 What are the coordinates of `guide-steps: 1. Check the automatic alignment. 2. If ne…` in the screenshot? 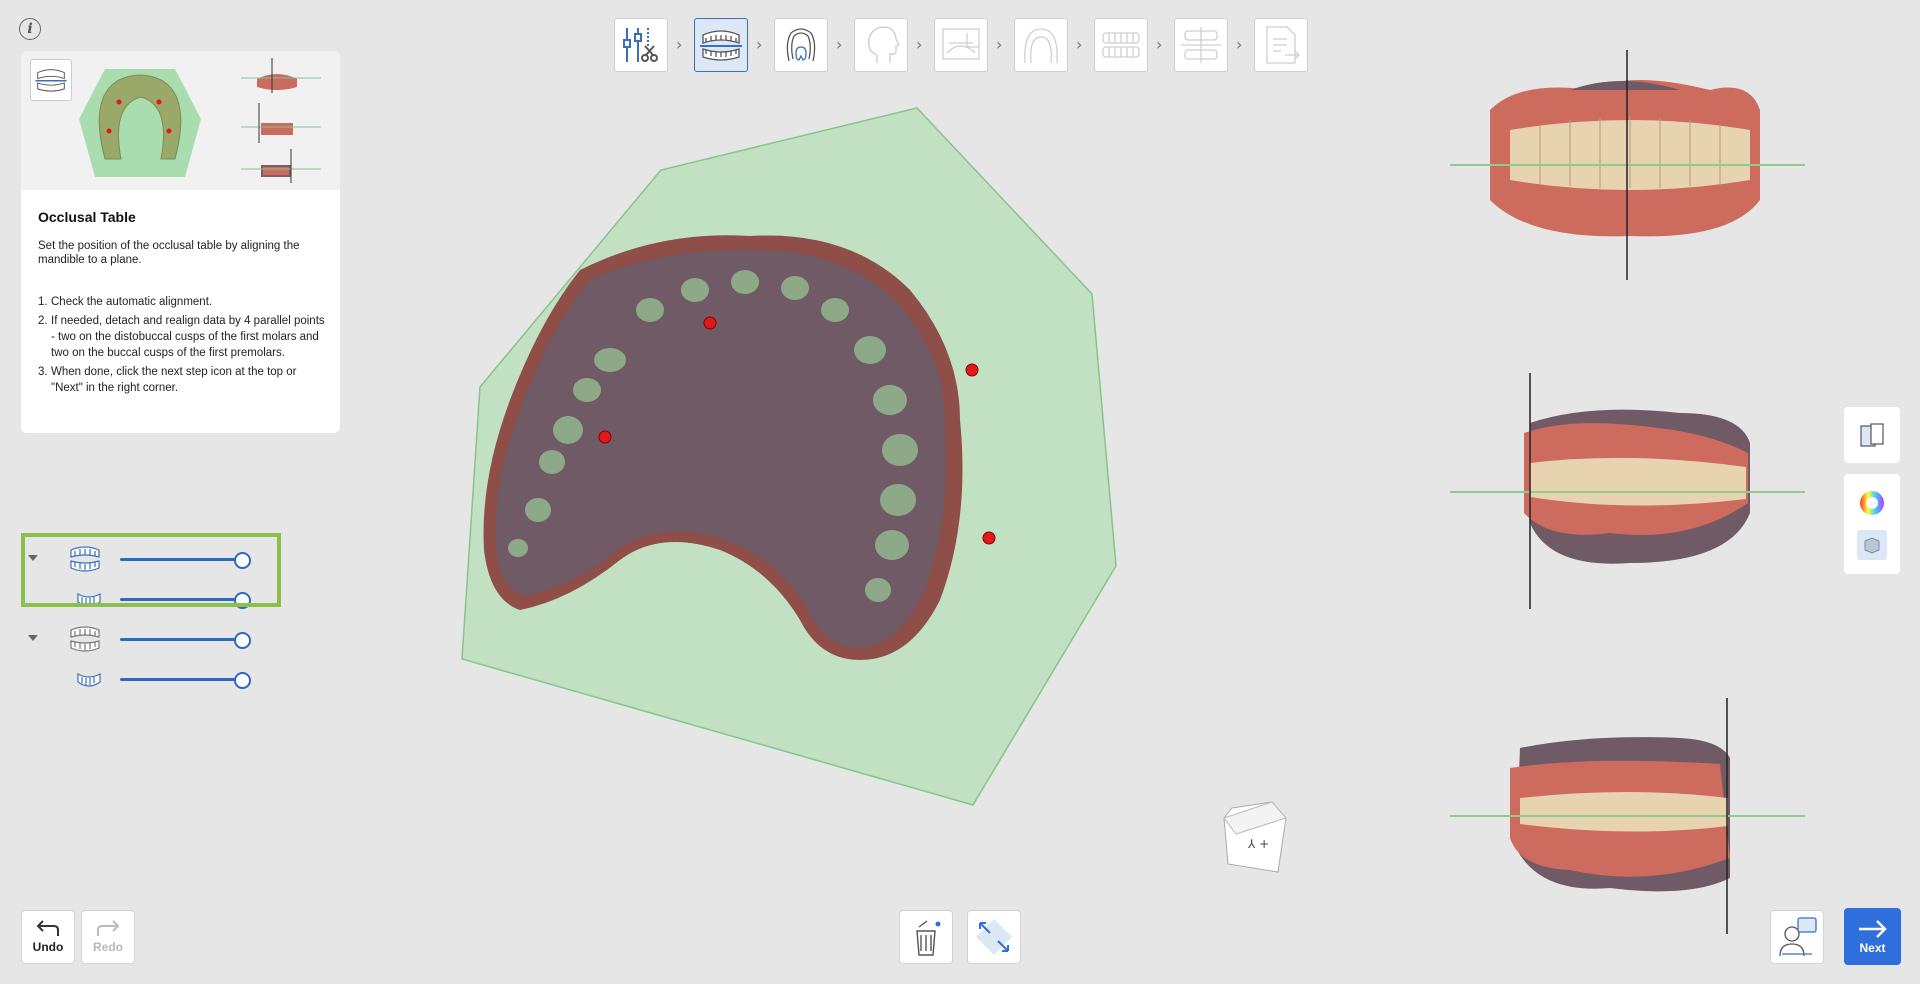 It's located at (184, 346).